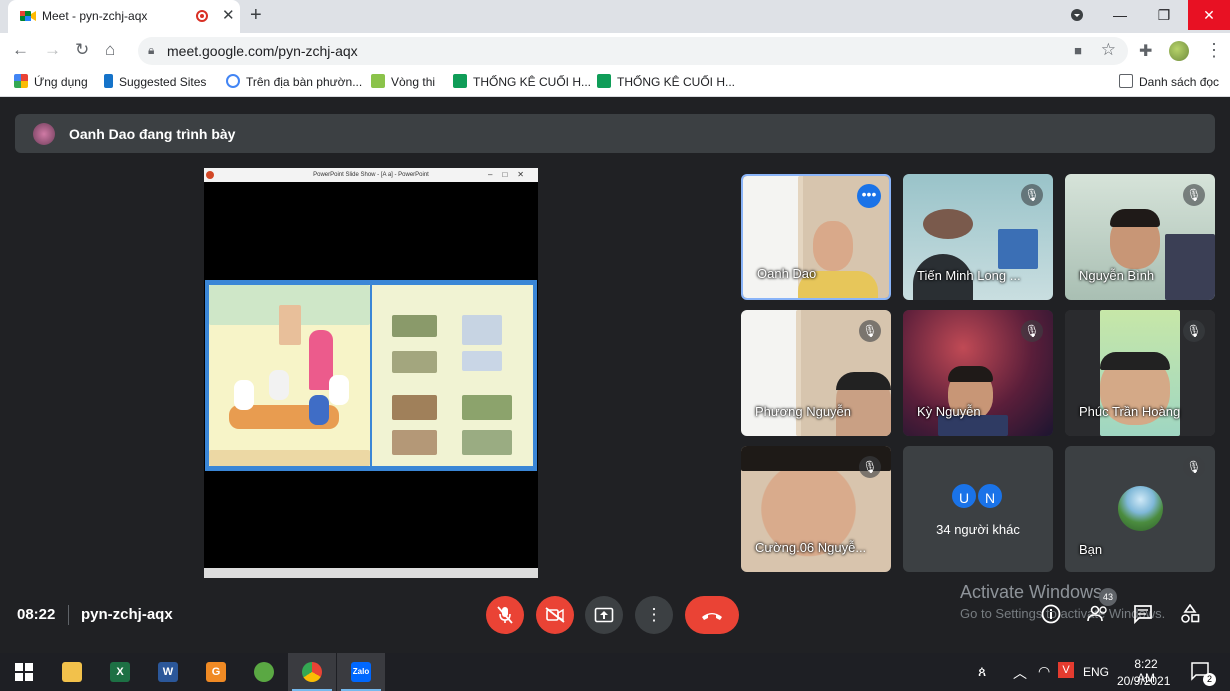  I want to click on participant-name: Phúc Trần Hoàng, so click(1130, 411).